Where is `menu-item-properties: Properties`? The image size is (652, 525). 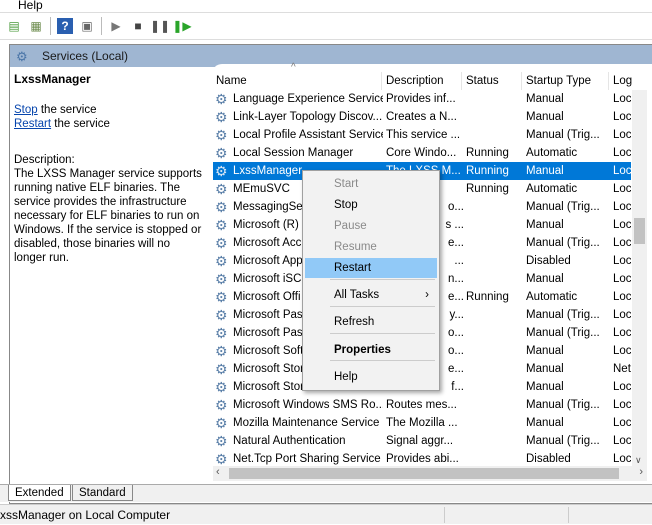 menu-item-properties: Properties is located at coordinates (371, 350).